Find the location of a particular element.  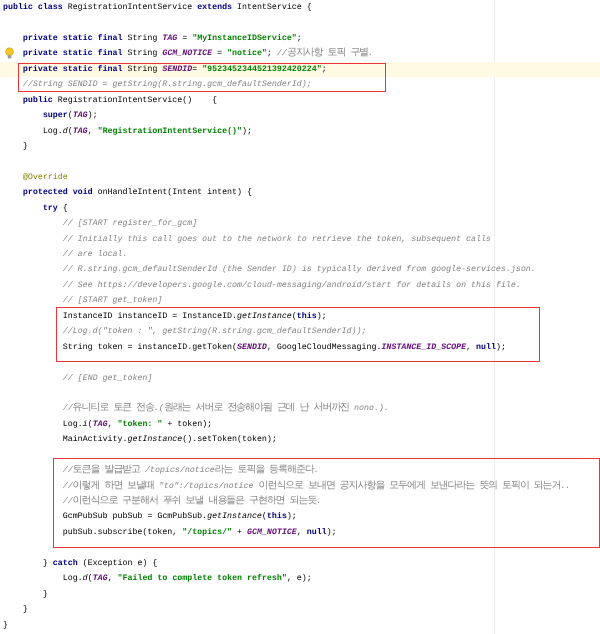

code-line: MainActivity.getInstance().setToken(token); is located at coordinates (169, 439).